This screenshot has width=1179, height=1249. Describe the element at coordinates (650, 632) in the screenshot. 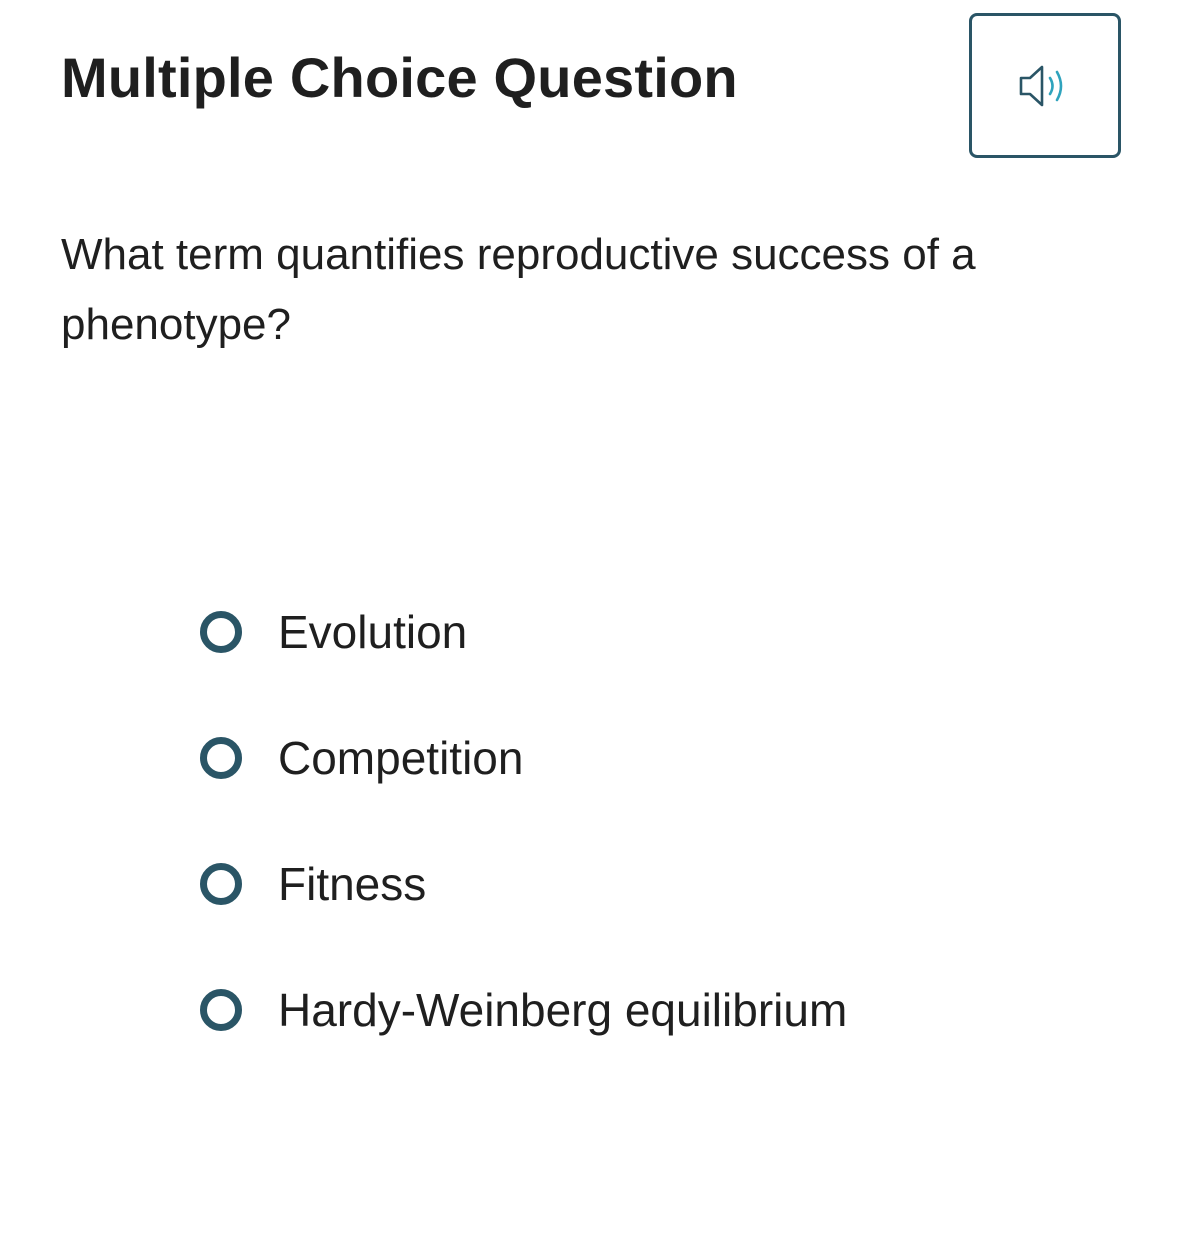

I see `answer-option-evolution: Evolution` at that location.